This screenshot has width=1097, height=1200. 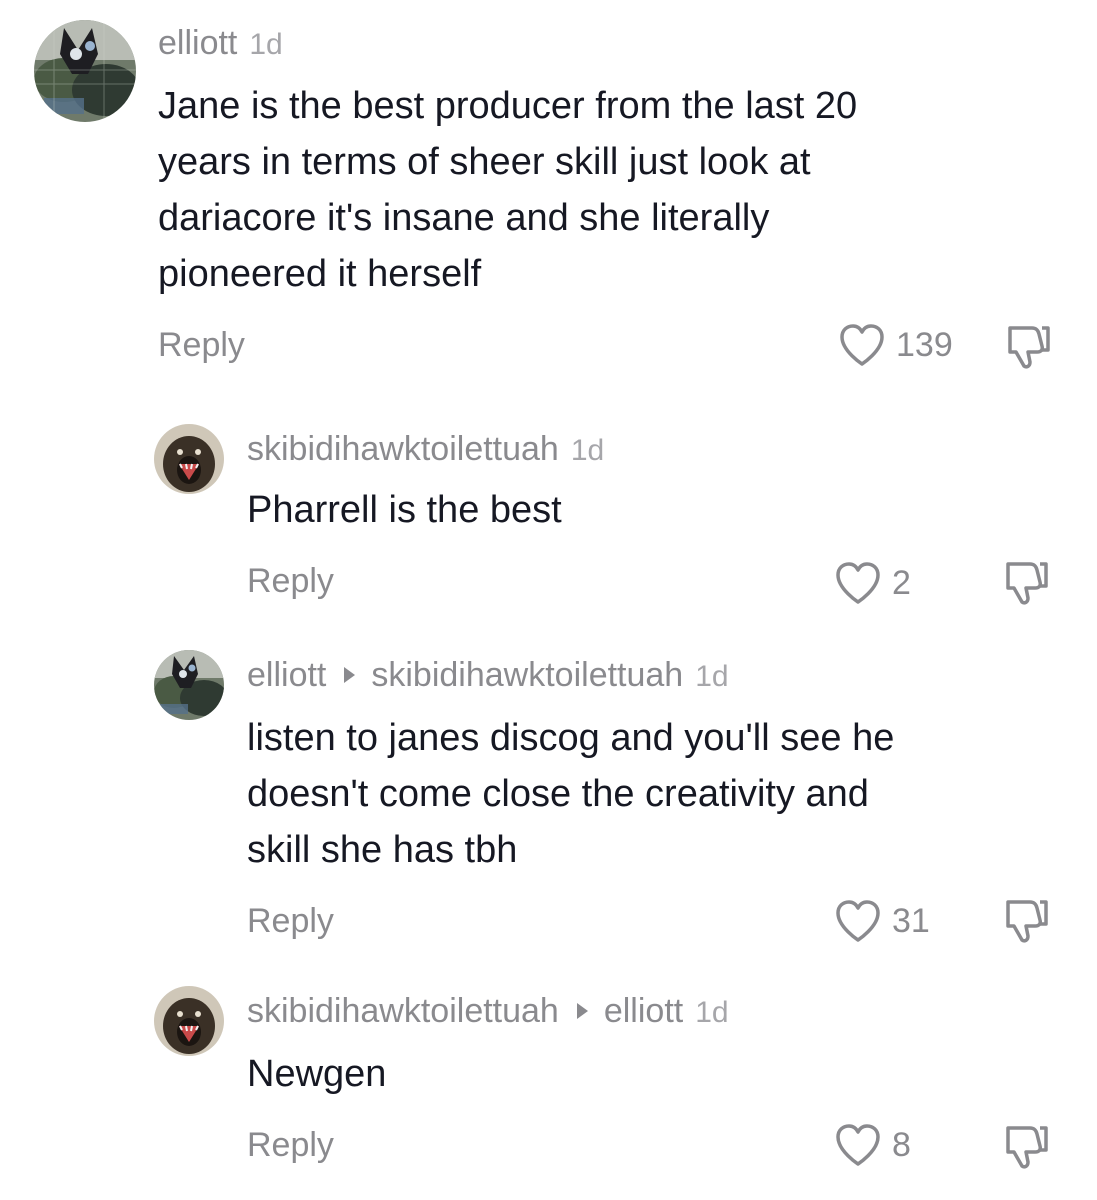 I want to click on like-count: 2, so click(x=901, y=582).